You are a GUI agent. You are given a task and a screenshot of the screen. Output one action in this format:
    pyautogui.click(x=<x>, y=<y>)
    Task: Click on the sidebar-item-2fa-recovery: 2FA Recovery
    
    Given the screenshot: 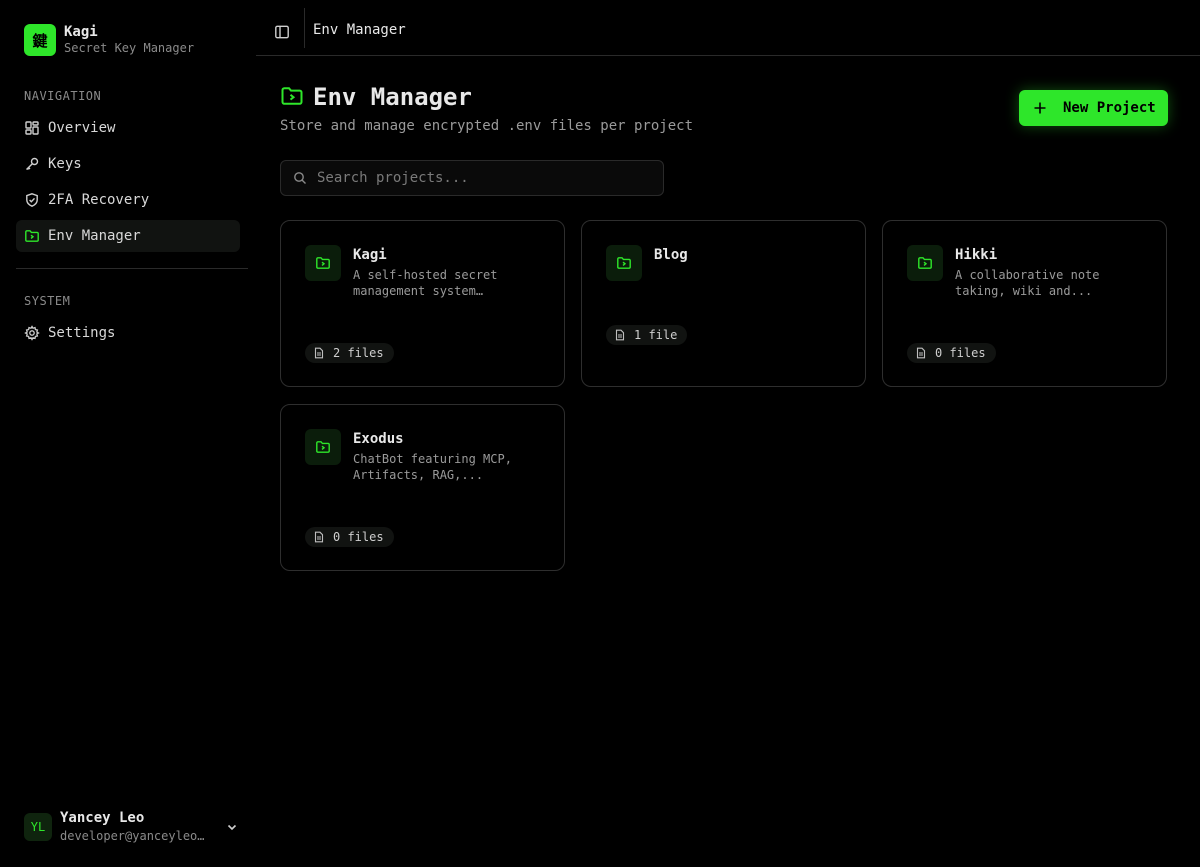 What is the action you would take?
    pyautogui.click(x=128, y=200)
    